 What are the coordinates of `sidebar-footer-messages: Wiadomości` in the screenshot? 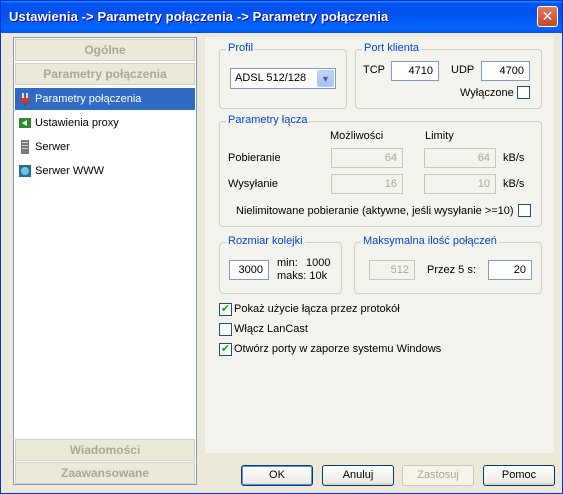 It's located at (105, 450).